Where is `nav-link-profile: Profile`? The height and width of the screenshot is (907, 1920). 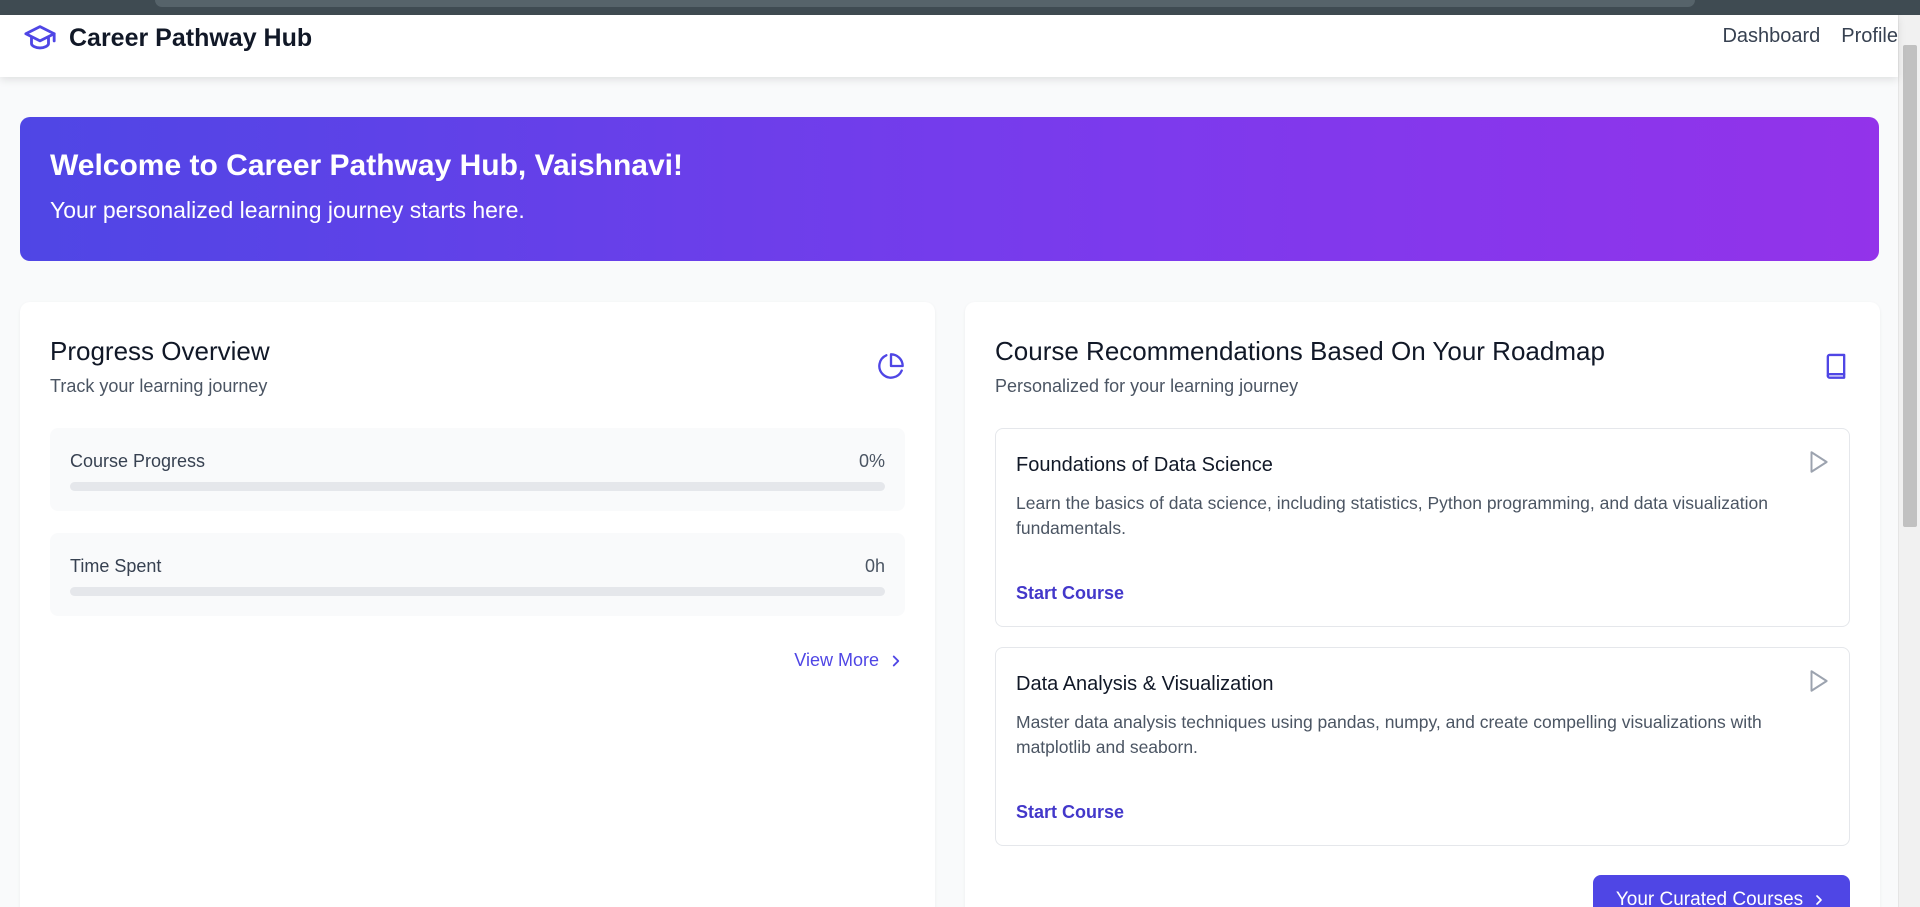
nav-link-profile: Profile is located at coordinates (1869, 36).